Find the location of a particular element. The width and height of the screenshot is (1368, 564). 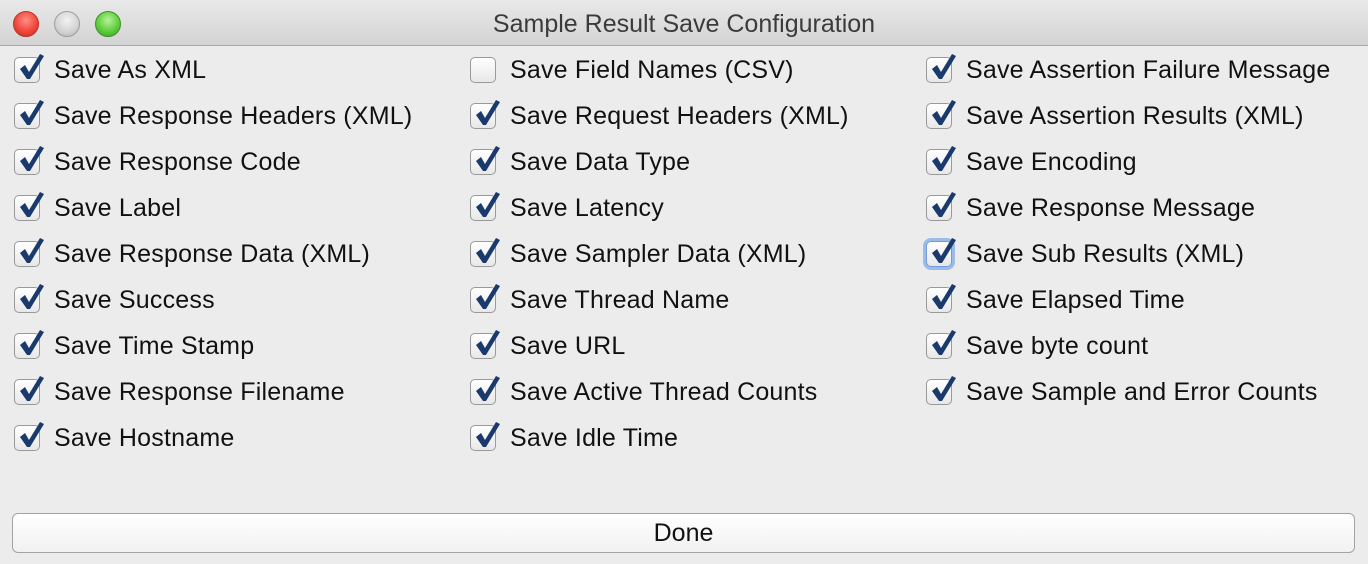

done-button: Done is located at coordinates (683, 533).